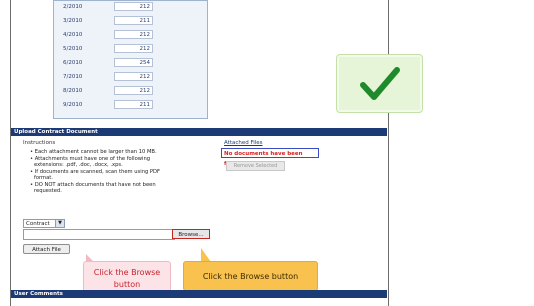 The height and width of the screenshot is (306, 534). What do you see at coordinates (73, 21) in the screenshot?
I see `month-cell: 3/2010` at bounding box center [73, 21].